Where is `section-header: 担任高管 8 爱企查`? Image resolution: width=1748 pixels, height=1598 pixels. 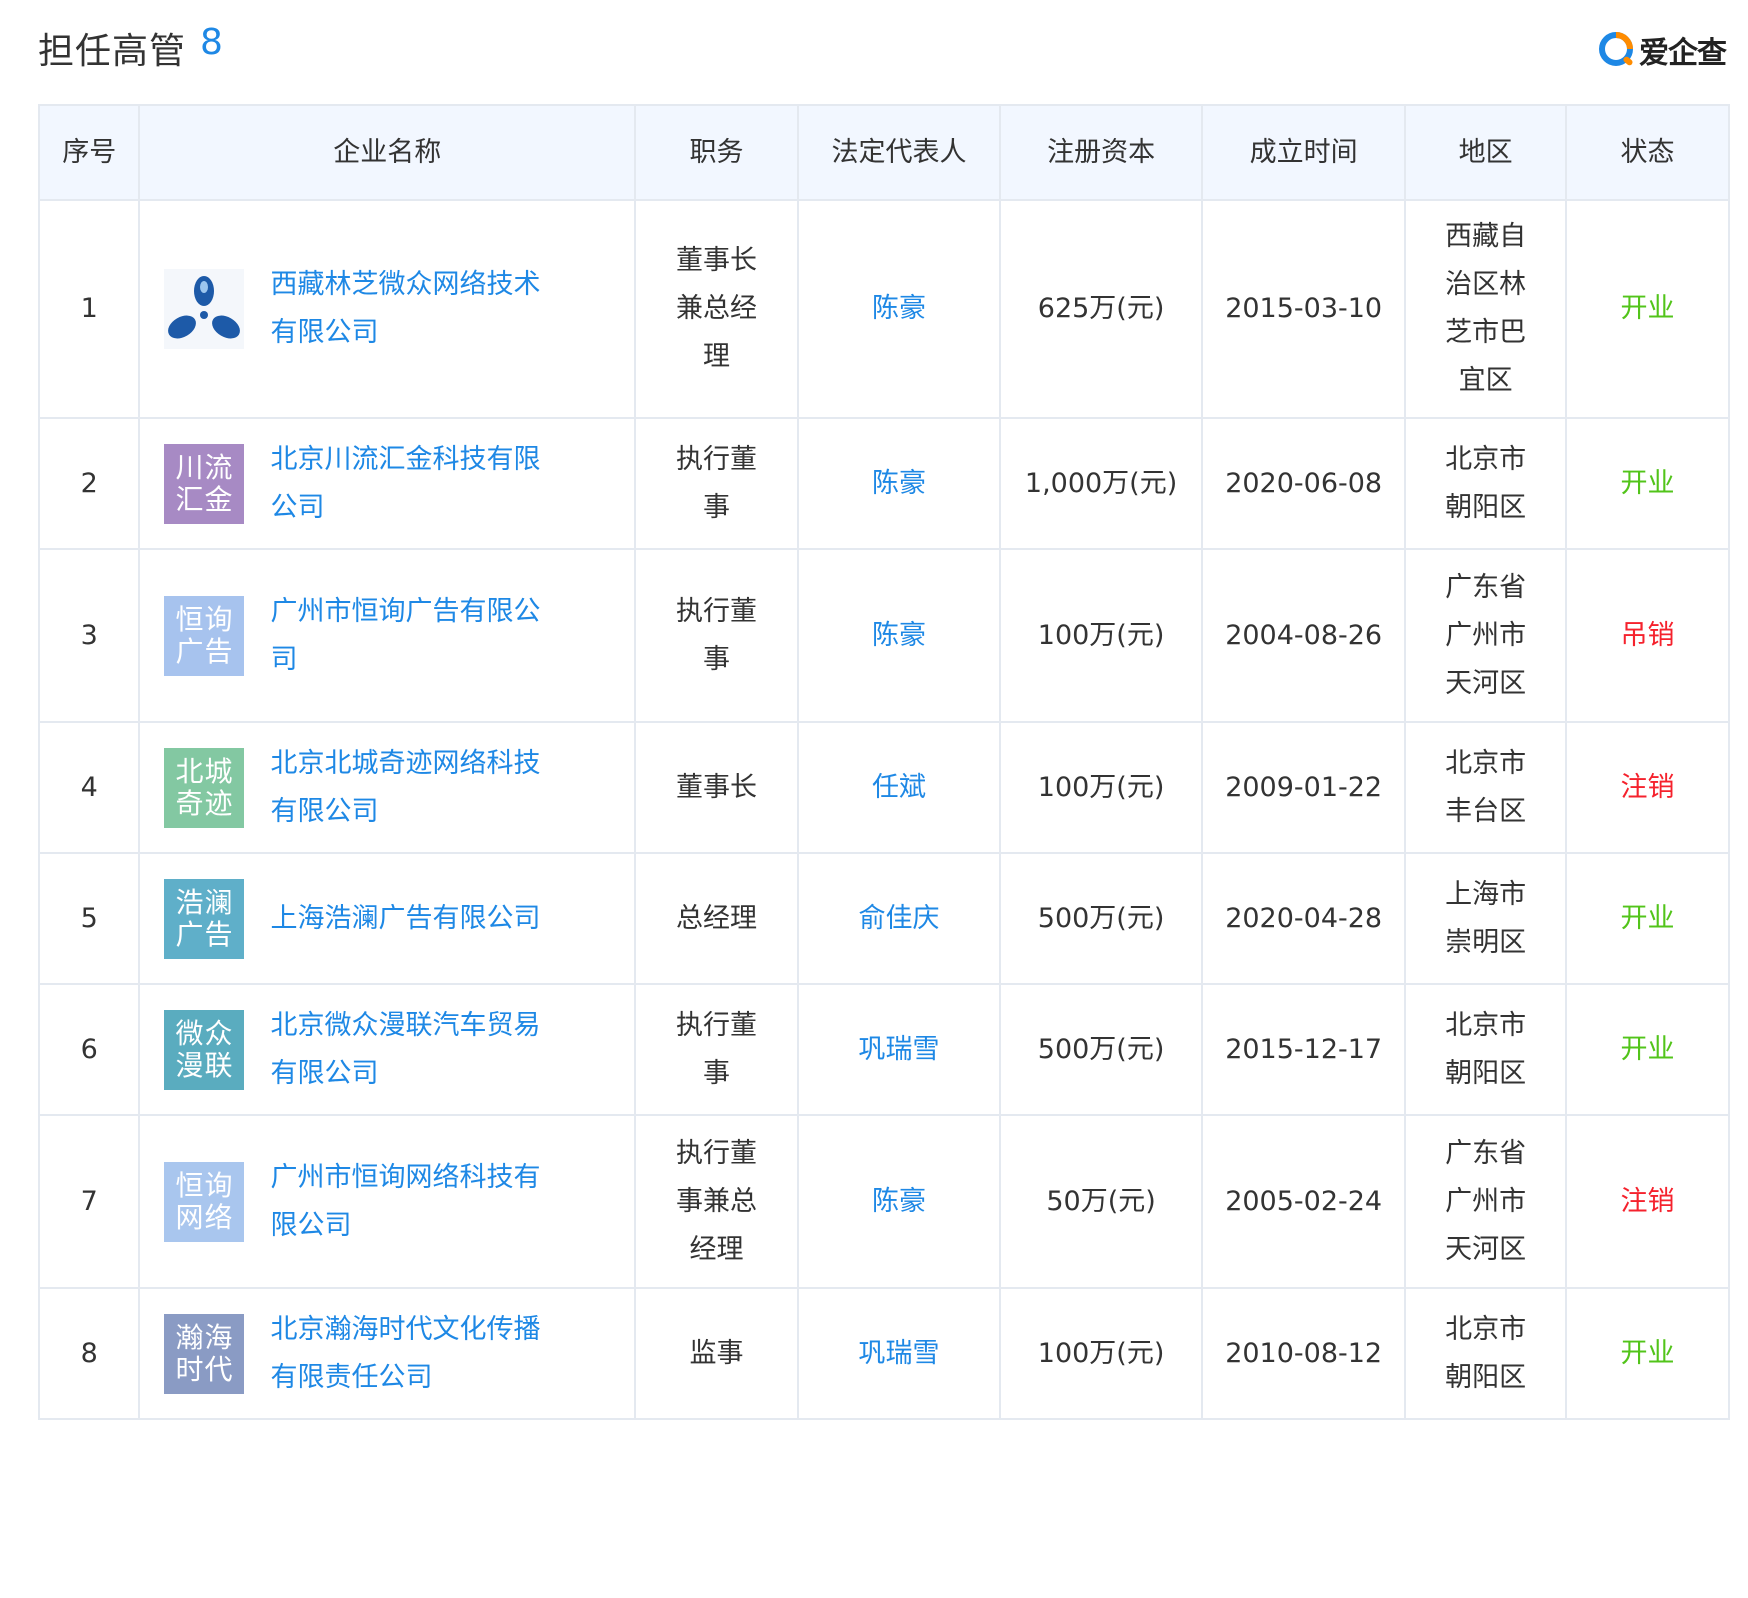
section-header: 担任高管 8 爱企查 is located at coordinates (888, 46).